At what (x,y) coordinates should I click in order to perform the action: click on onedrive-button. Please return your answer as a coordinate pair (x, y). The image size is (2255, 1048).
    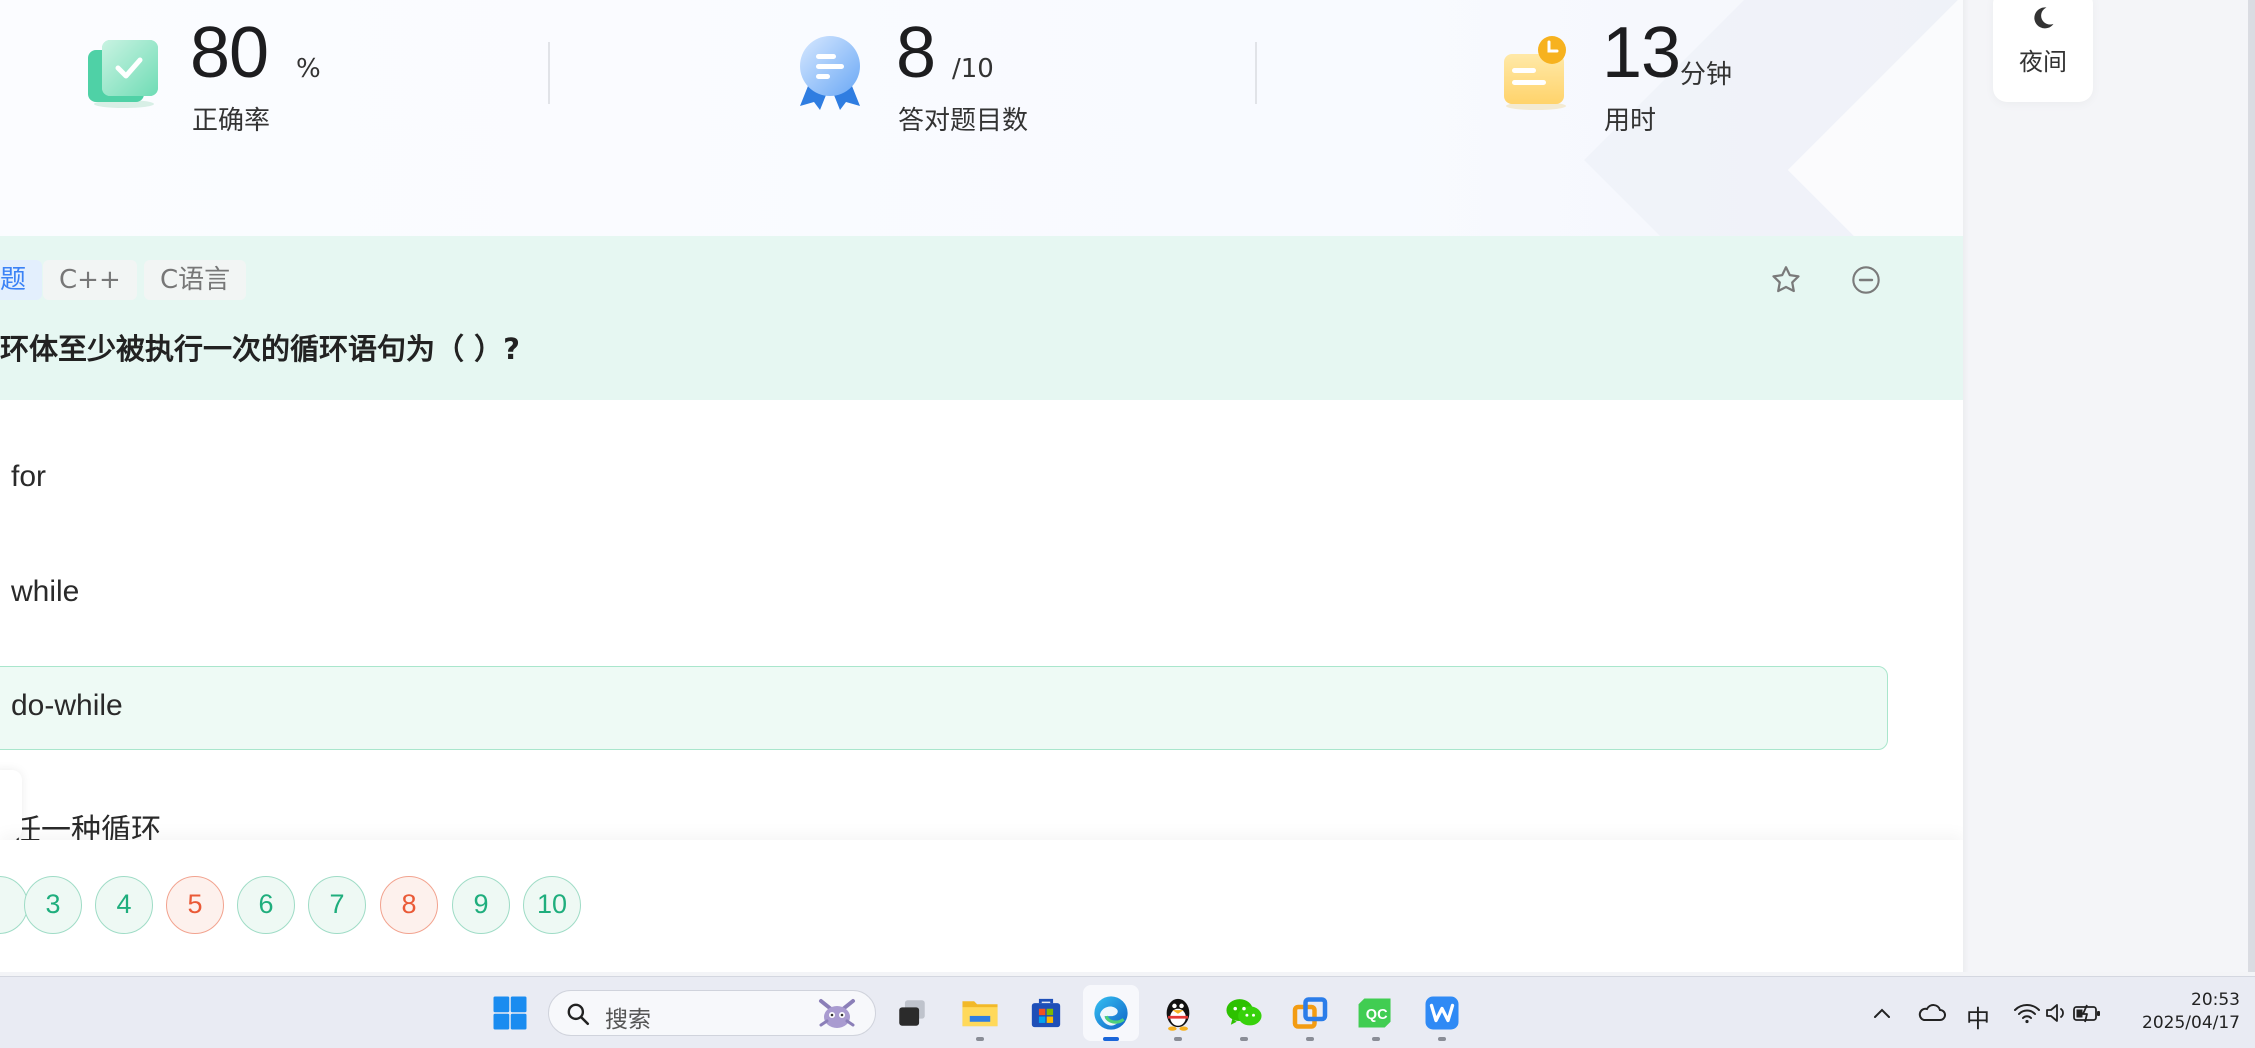
    Looking at the image, I should click on (1931, 1013).